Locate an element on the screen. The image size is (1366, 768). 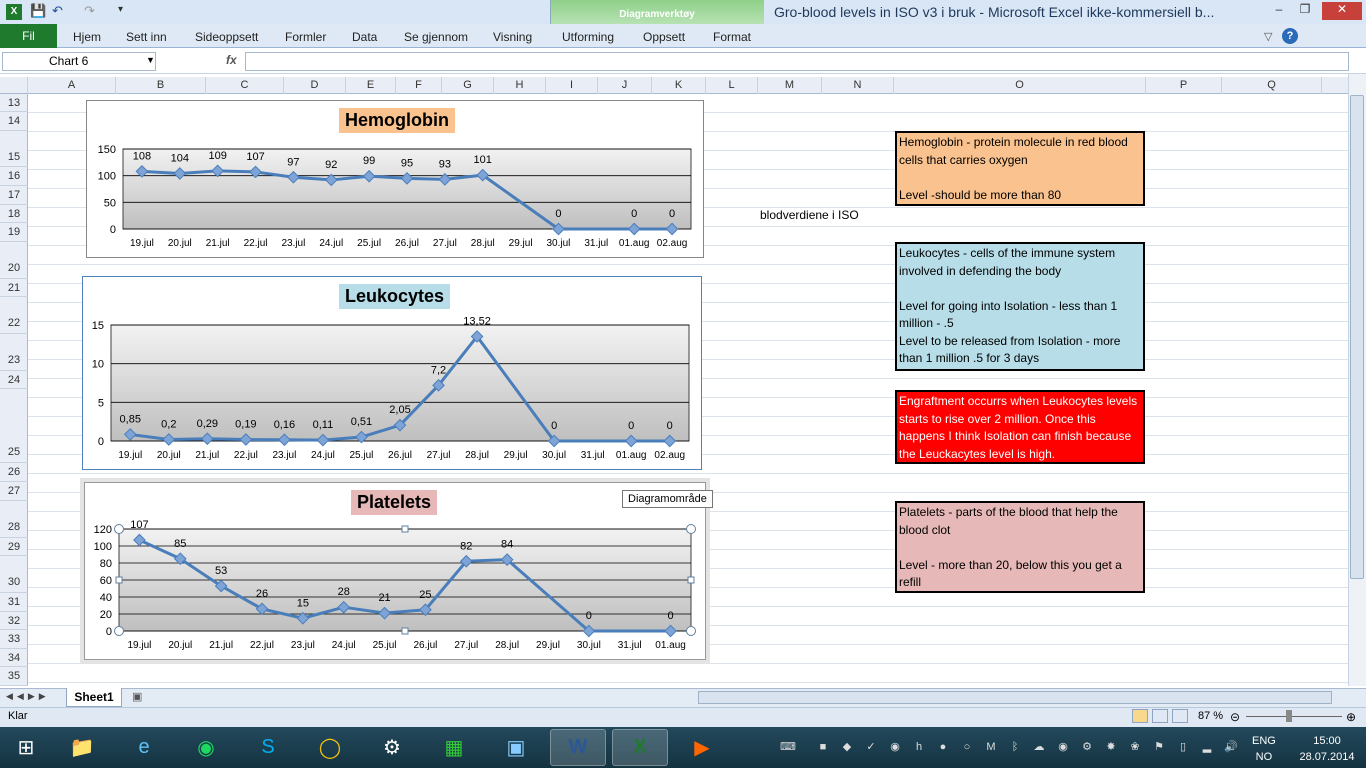
save-icon: 💾 is located at coordinates (38, 11).